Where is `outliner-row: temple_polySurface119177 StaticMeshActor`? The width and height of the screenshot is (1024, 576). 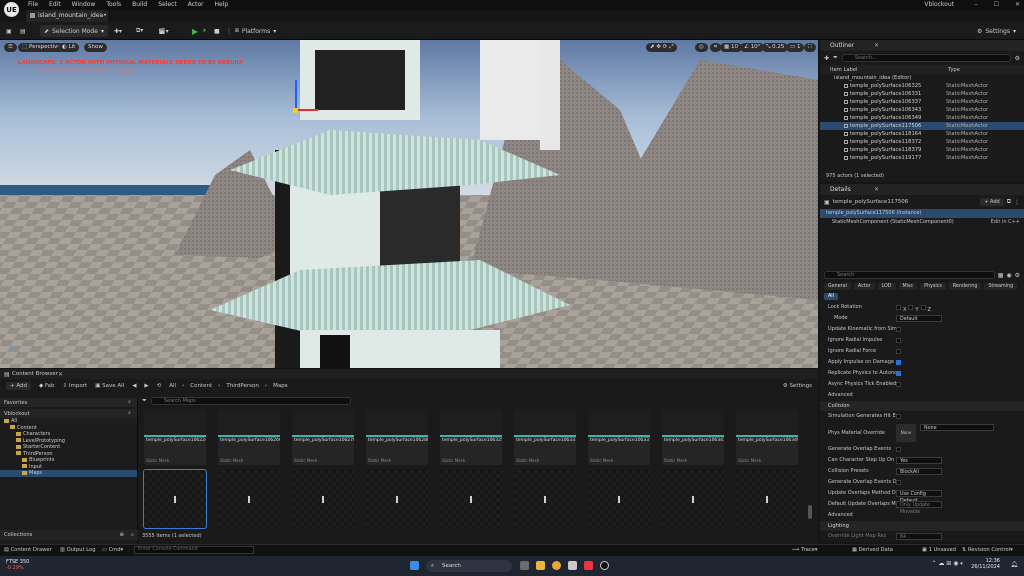
outliner-row: temple_polySurface119177 StaticMeshActor is located at coordinates (922, 158).